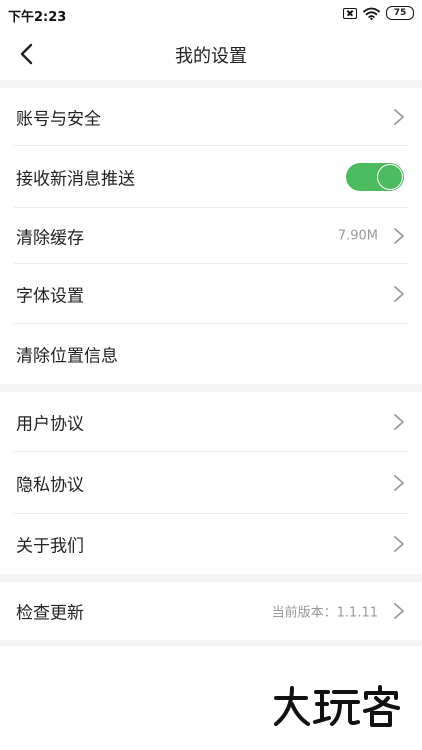  I want to click on wifi-icon, so click(371, 13).